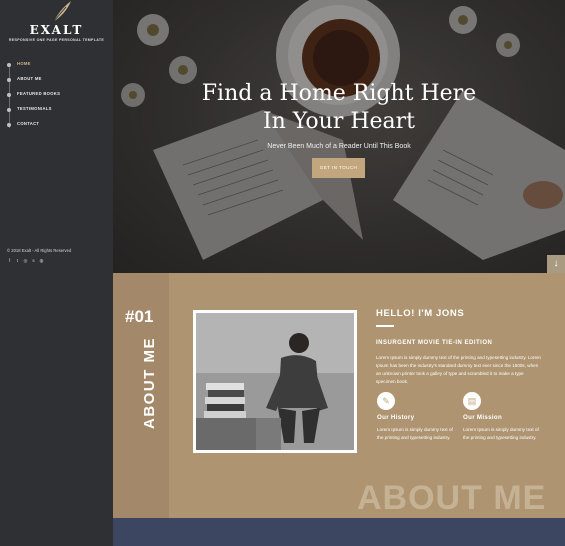 Image resolution: width=565 pixels, height=546 pixels. What do you see at coordinates (28, 123) in the screenshot?
I see `nav-label: CONTACT` at bounding box center [28, 123].